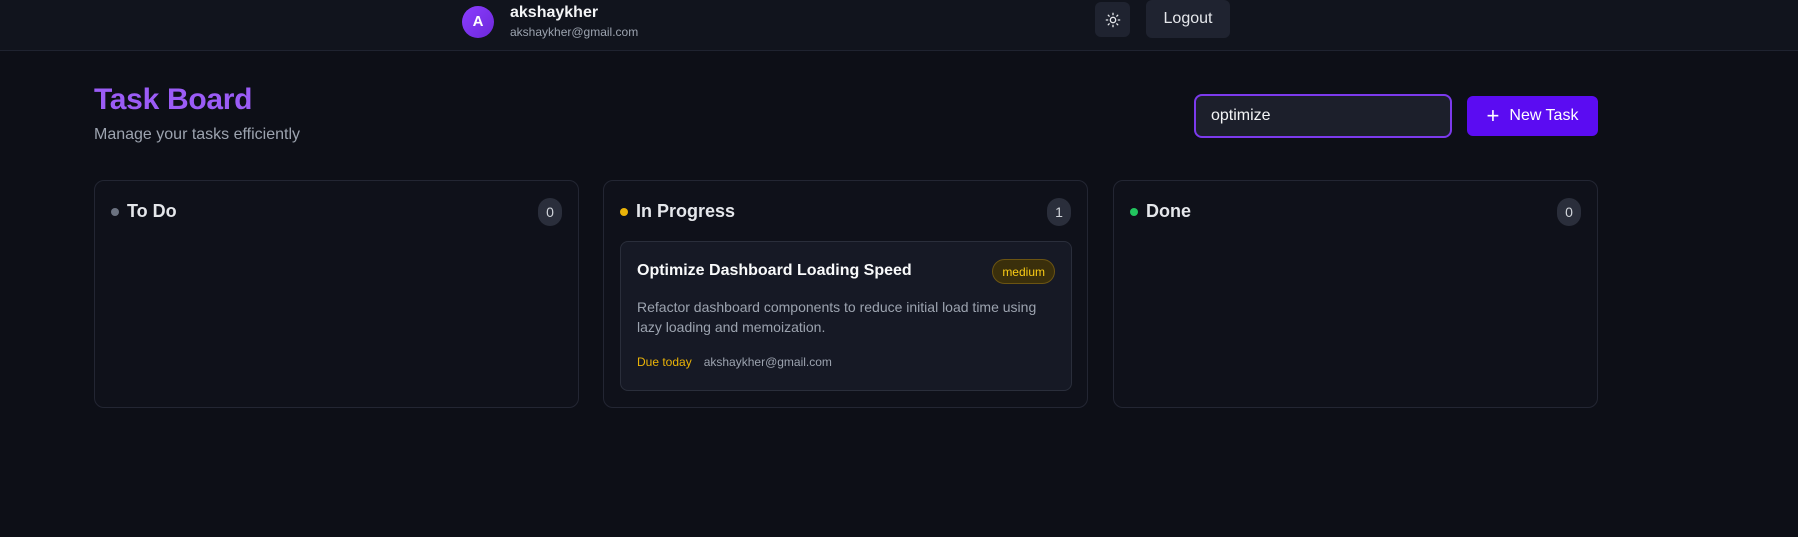 The image size is (1798, 537). Describe the element at coordinates (574, 21) in the screenshot. I see `user-info: akshaykher akshaykher@gmail.com` at that location.